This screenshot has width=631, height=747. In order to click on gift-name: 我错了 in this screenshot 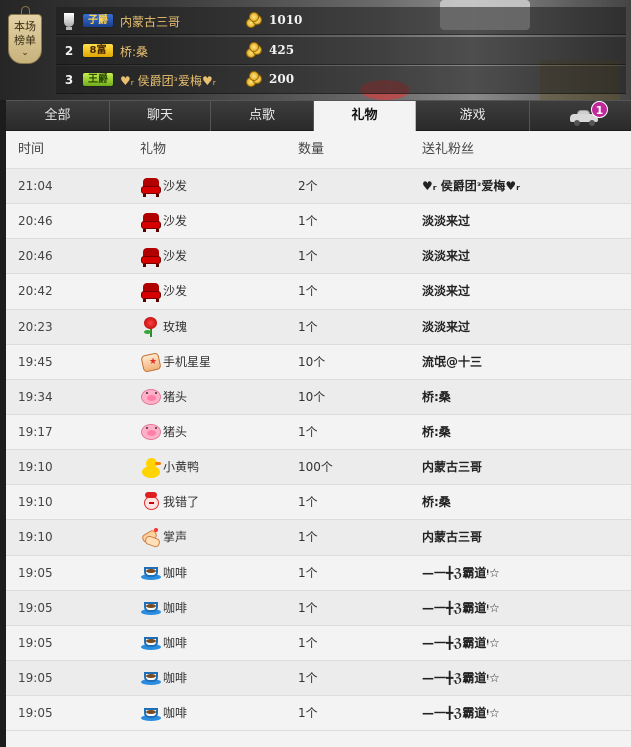, I will do `click(181, 502)`.